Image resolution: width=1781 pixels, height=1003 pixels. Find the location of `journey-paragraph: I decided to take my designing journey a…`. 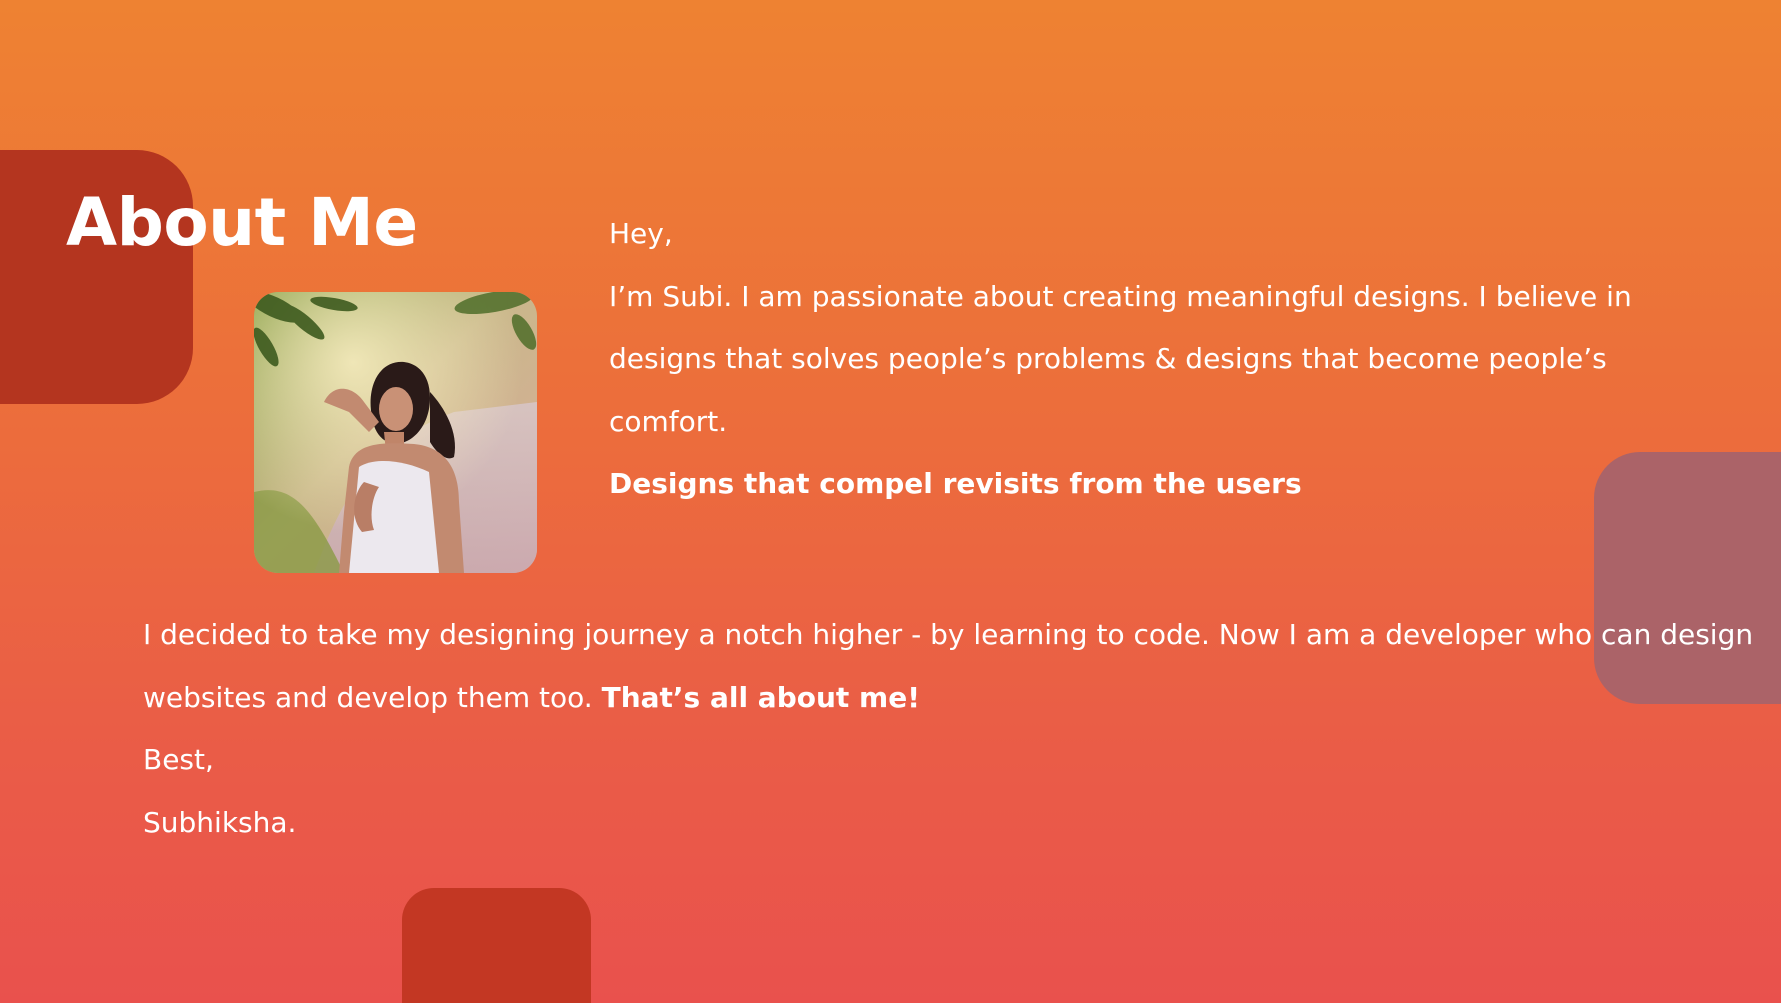

journey-paragraph: I decided to take my designing journey a… is located at coordinates (953, 666).